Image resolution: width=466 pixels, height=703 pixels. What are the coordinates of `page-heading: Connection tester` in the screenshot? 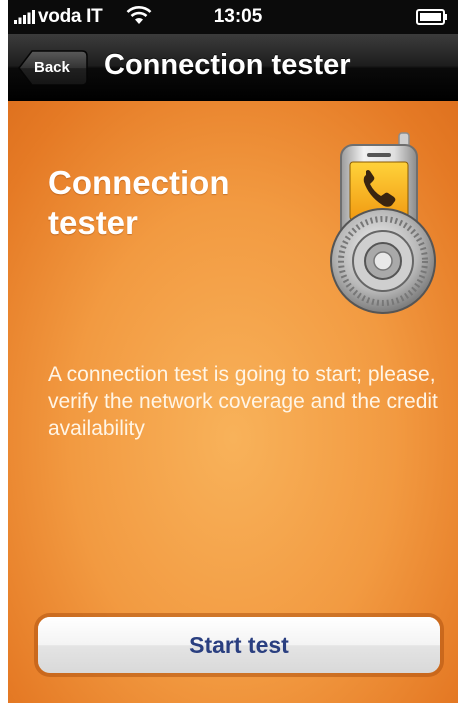 It's located at (139, 202).